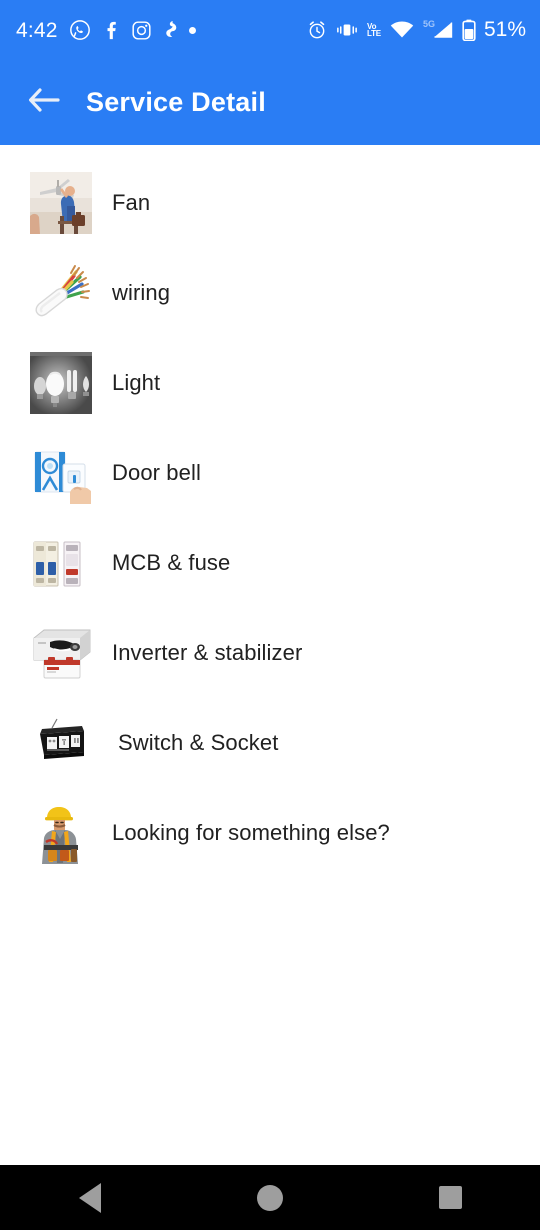 The width and height of the screenshot is (540, 1230). Describe the element at coordinates (61, 383) in the screenshot. I see `light-bulbs-photo` at that location.